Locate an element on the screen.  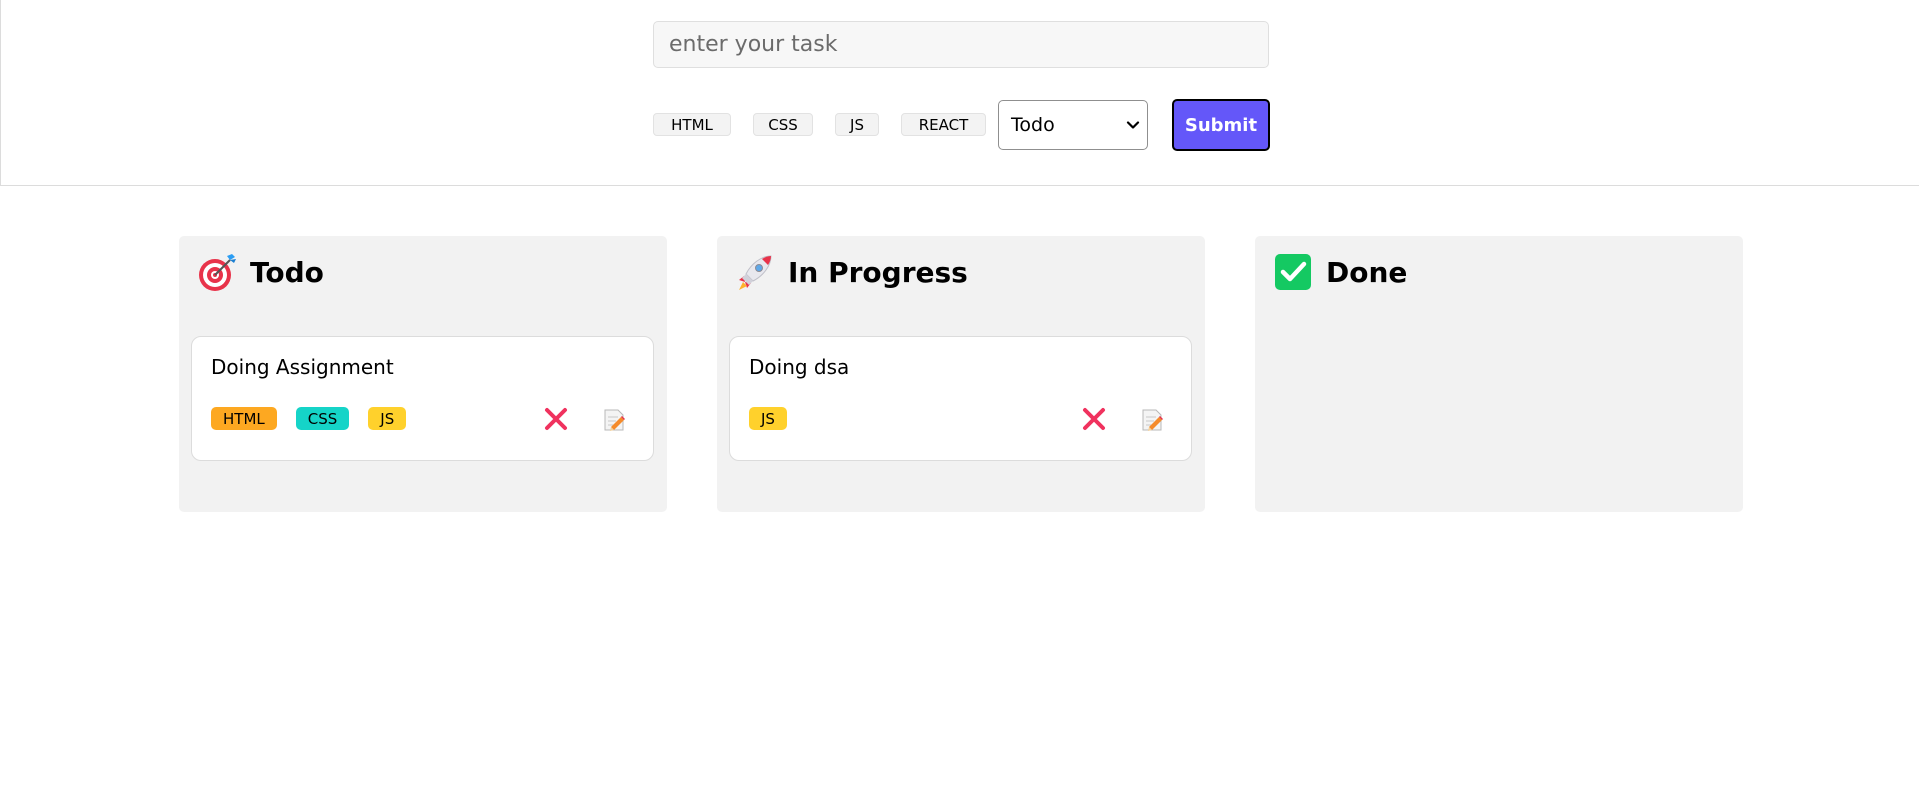
status-select: Todo is located at coordinates (1073, 125).